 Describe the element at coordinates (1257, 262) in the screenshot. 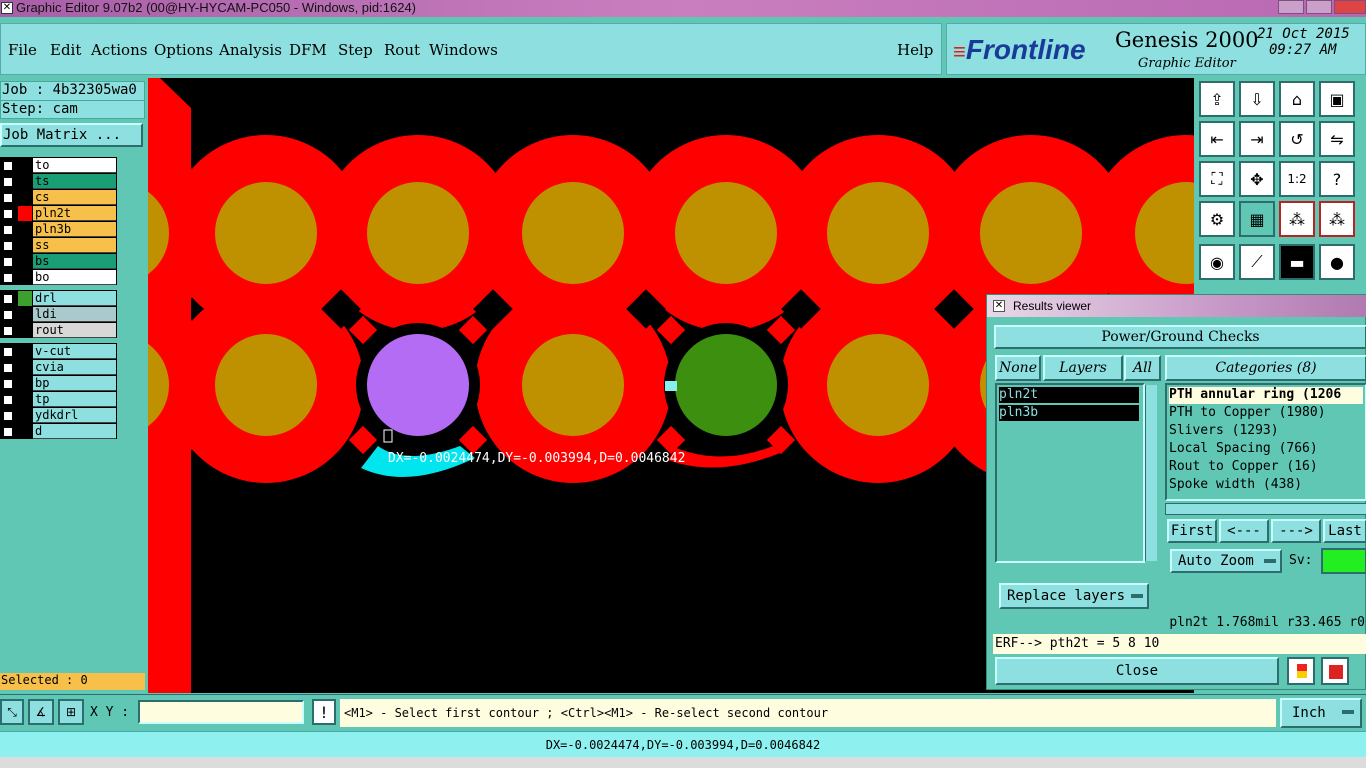

I see `line-icon: ⟋` at that location.